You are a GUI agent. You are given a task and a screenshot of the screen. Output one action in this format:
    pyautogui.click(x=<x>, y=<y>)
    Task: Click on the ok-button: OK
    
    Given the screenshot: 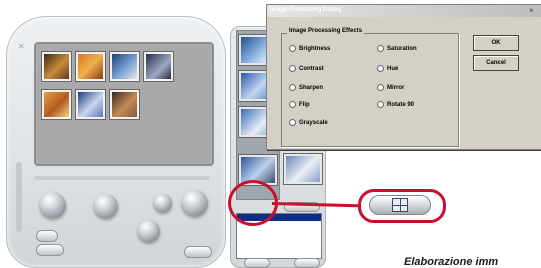 What is the action you would take?
    pyautogui.click(x=496, y=43)
    